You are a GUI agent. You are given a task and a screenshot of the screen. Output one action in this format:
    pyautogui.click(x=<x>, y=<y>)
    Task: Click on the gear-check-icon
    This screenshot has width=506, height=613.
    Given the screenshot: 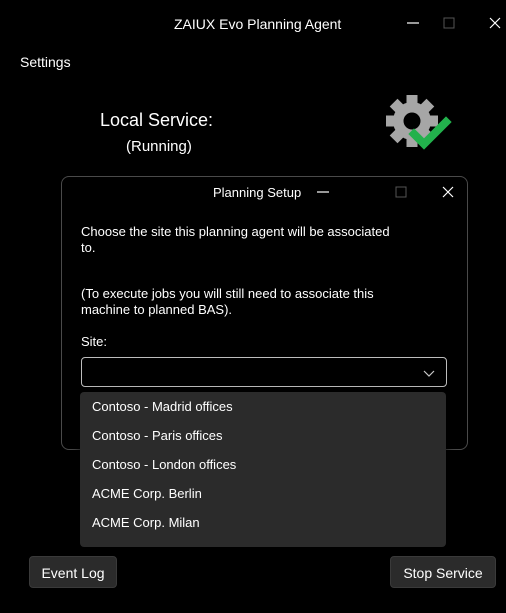 What is the action you would take?
    pyautogui.click(x=417, y=123)
    